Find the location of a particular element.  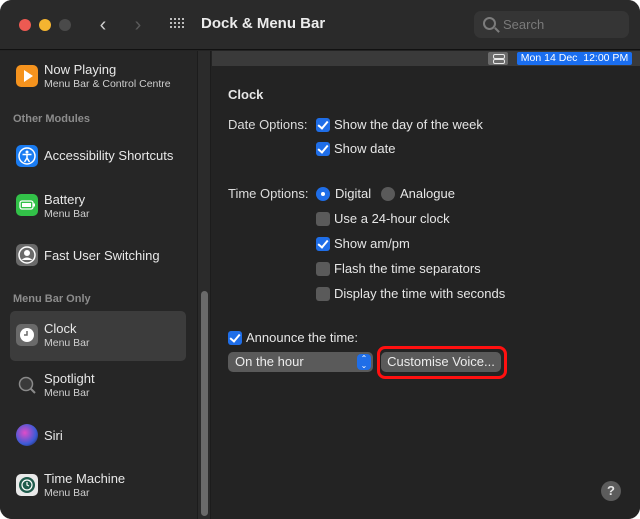

sidebar-item-label: Battery is located at coordinates (65, 199).